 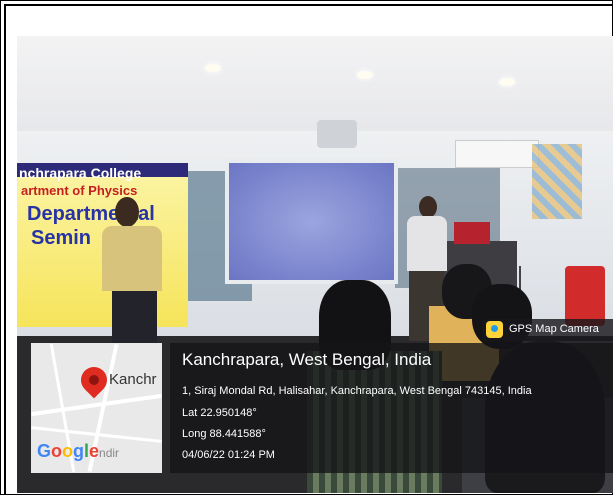 What do you see at coordinates (61, 238) in the screenshot?
I see `banner-title-2: Semin` at bounding box center [61, 238].